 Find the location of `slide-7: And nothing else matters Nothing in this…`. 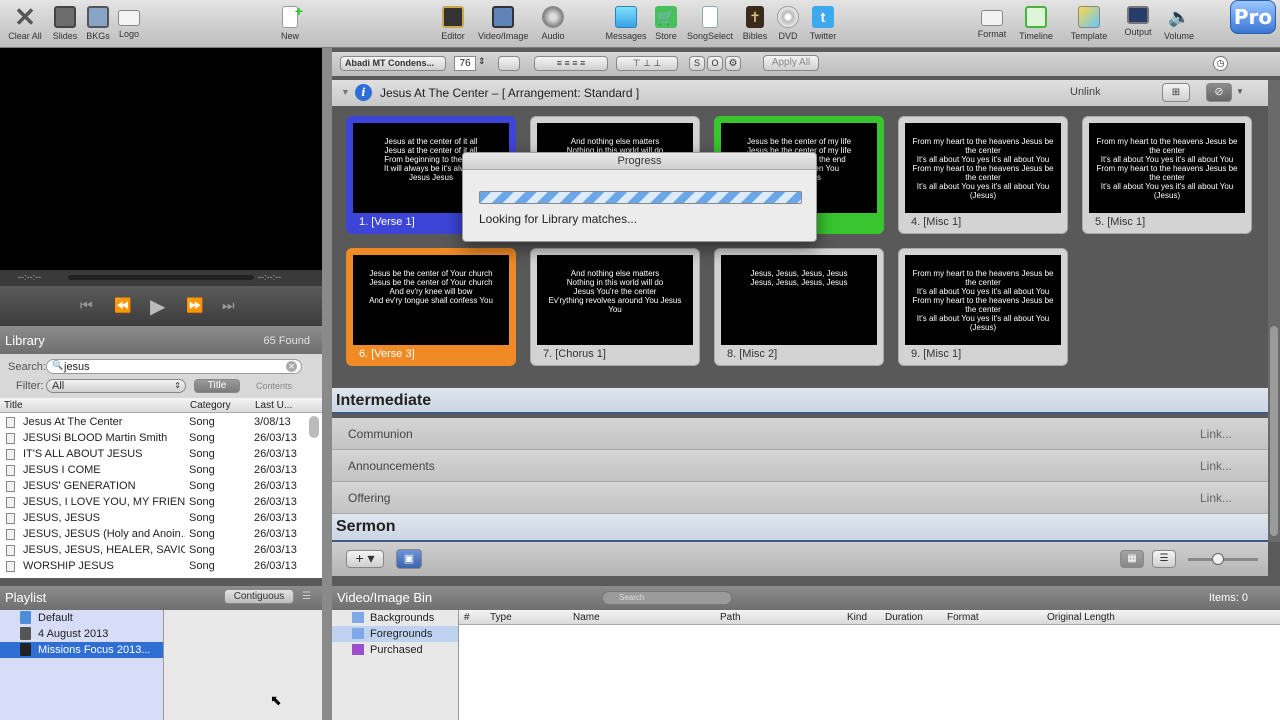

slide-7: And nothing else matters Nothing in this… is located at coordinates (615, 307).